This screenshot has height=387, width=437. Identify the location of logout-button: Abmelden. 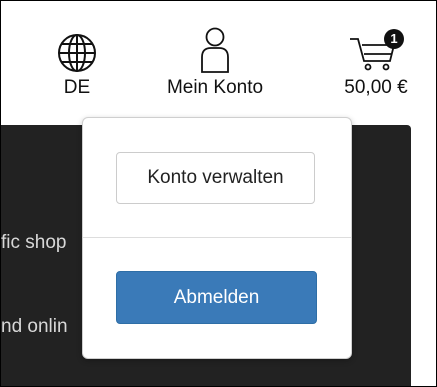
(216, 297).